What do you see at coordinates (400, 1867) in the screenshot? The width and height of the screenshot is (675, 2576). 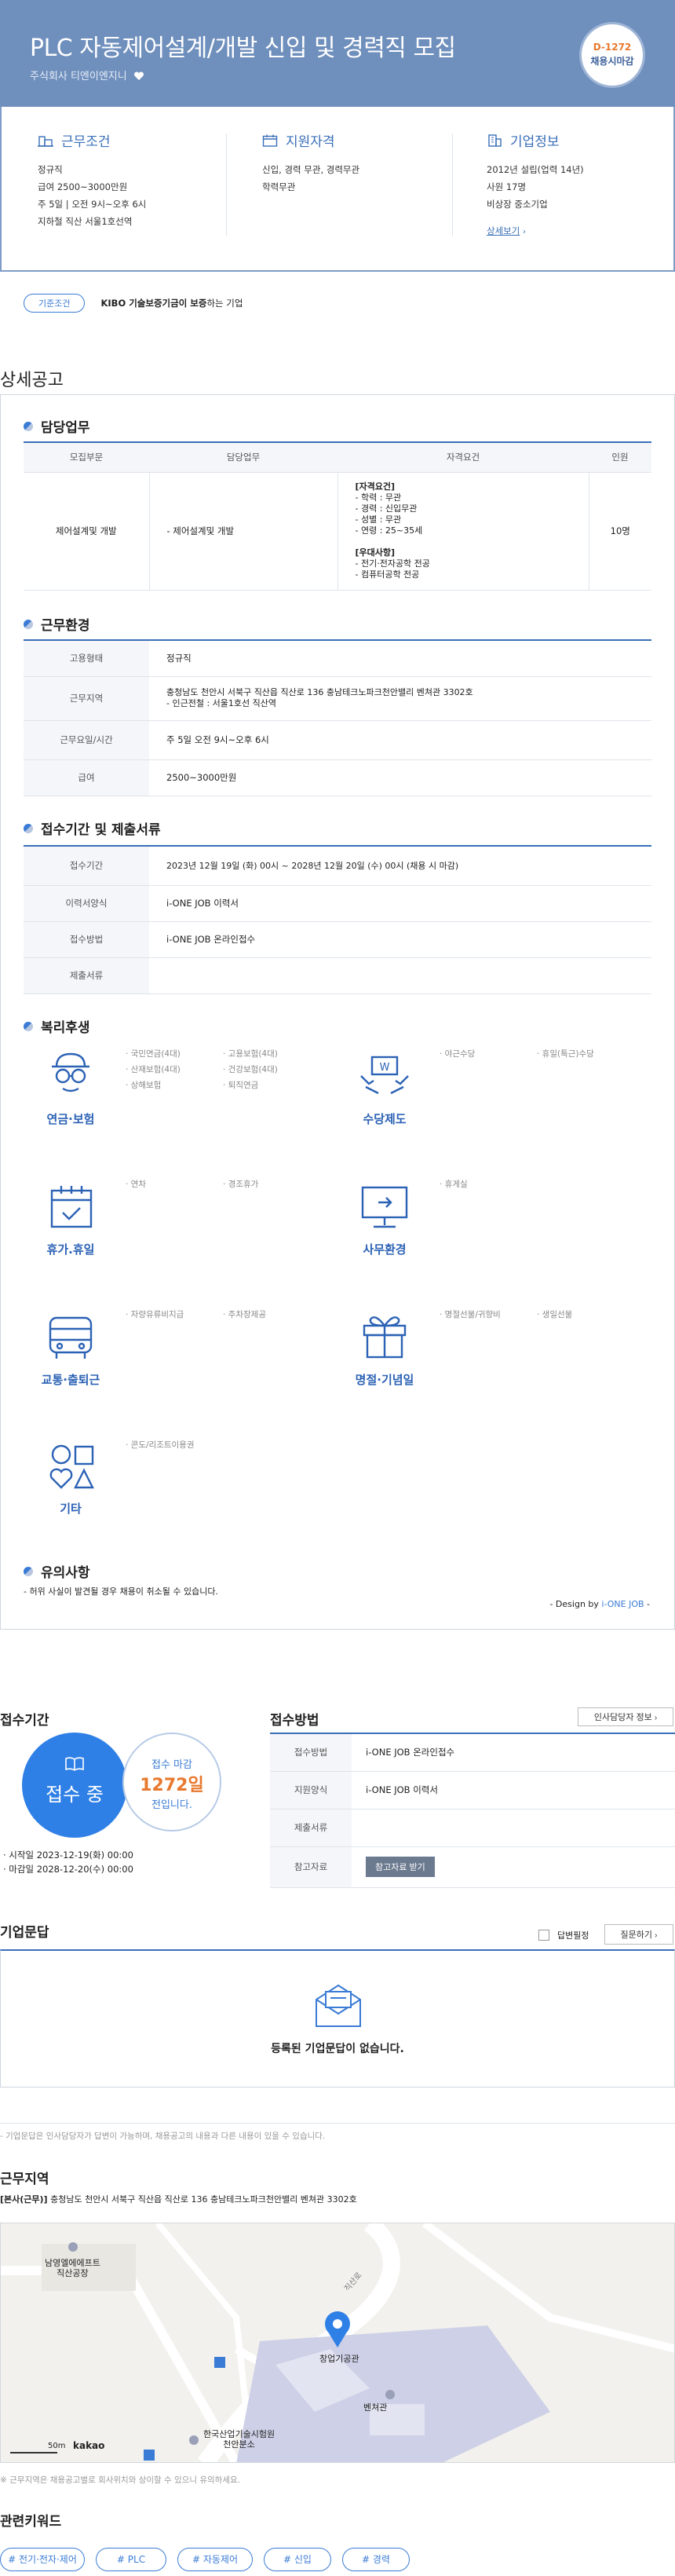 I see `reference-download-button: 참고자료 받기` at bounding box center [400, 1867].